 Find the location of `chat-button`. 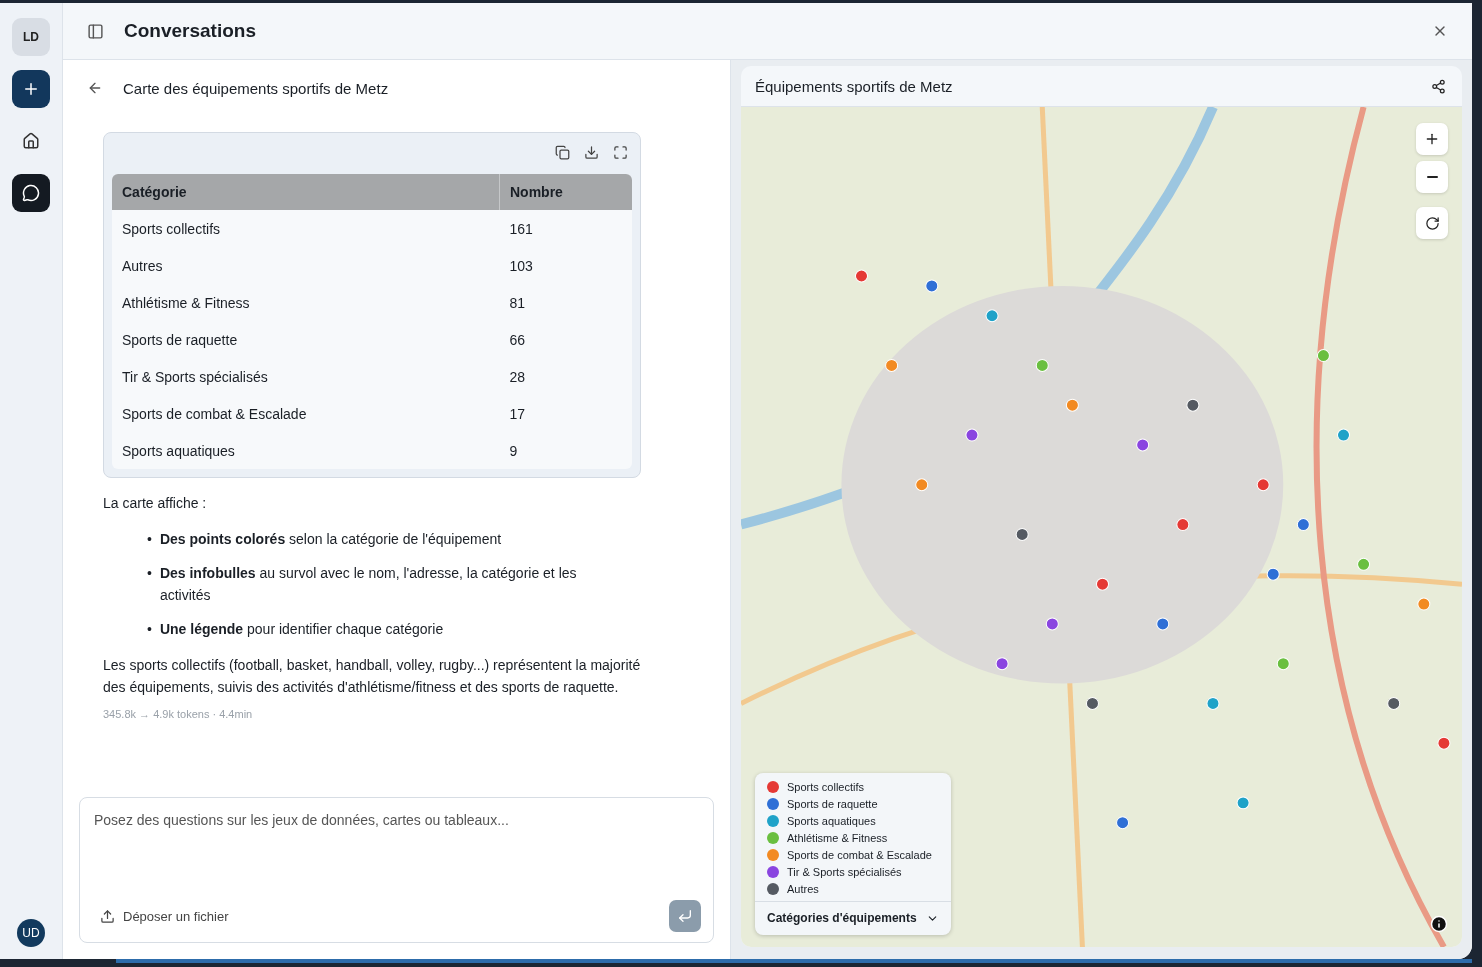

chat-button is located at coordinates (31, 193).